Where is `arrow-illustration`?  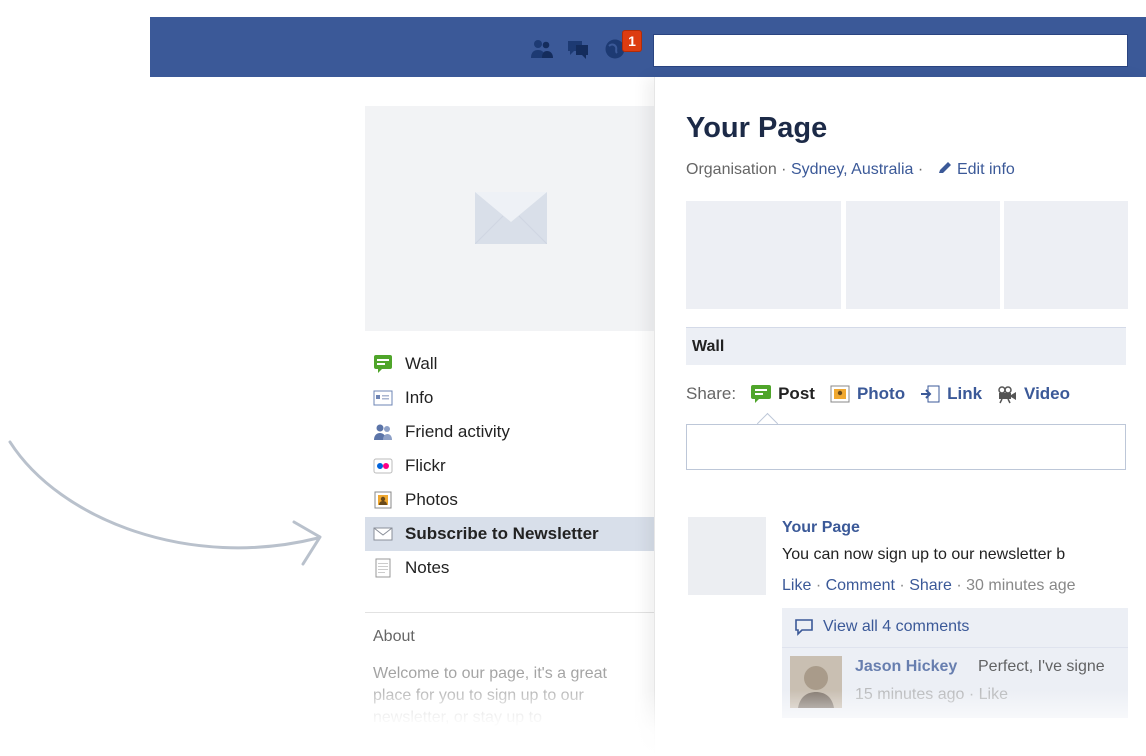
arrow-illustration is located at coordinates (165, 503).